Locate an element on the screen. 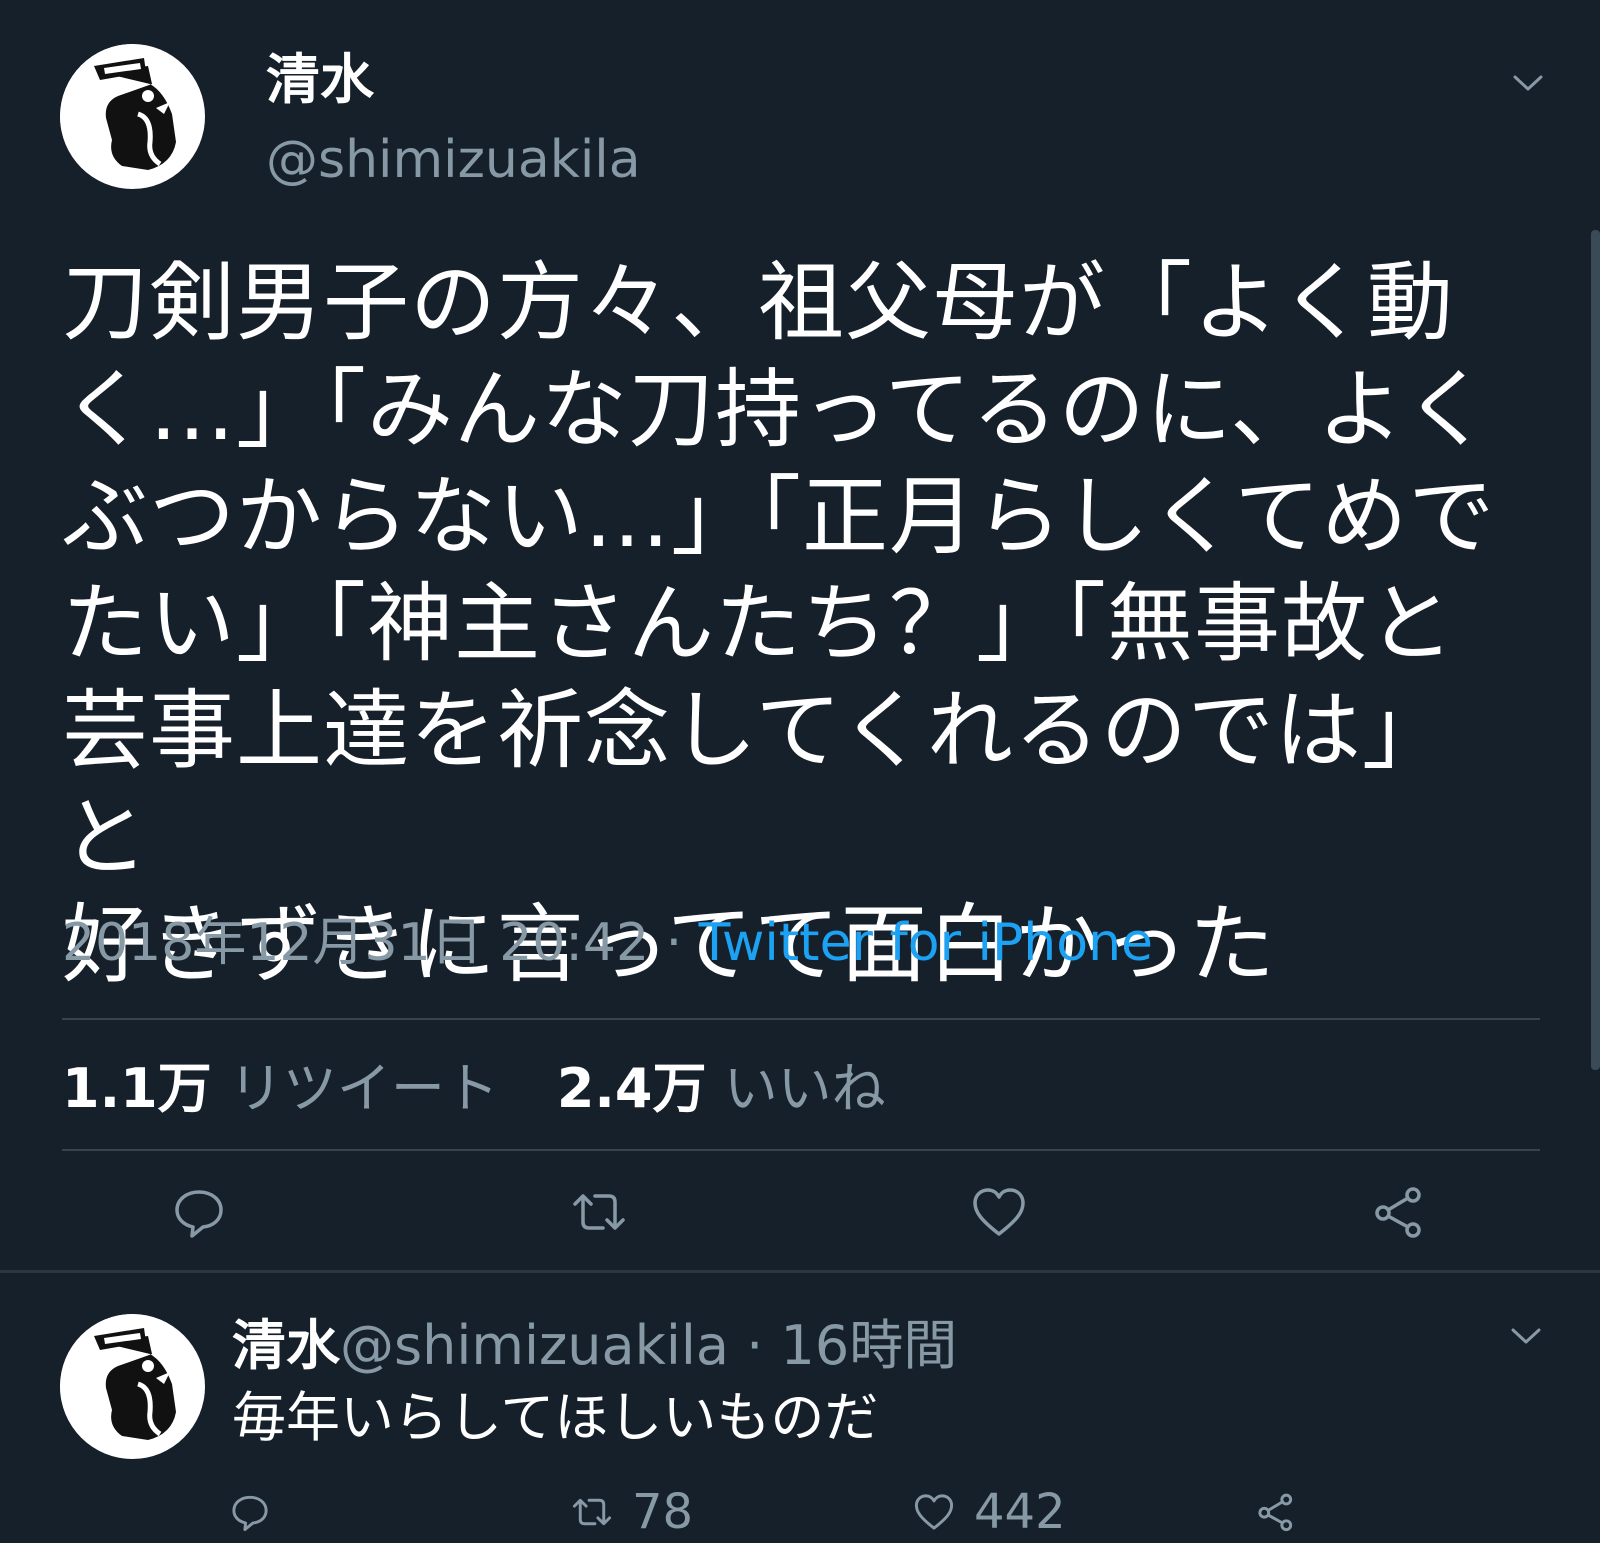 This screenshot has height=1543, width=1600. tweet-meta: 2018年12月31日 20:42 · Twitter for iPhone is located at coordinates (607, 943).